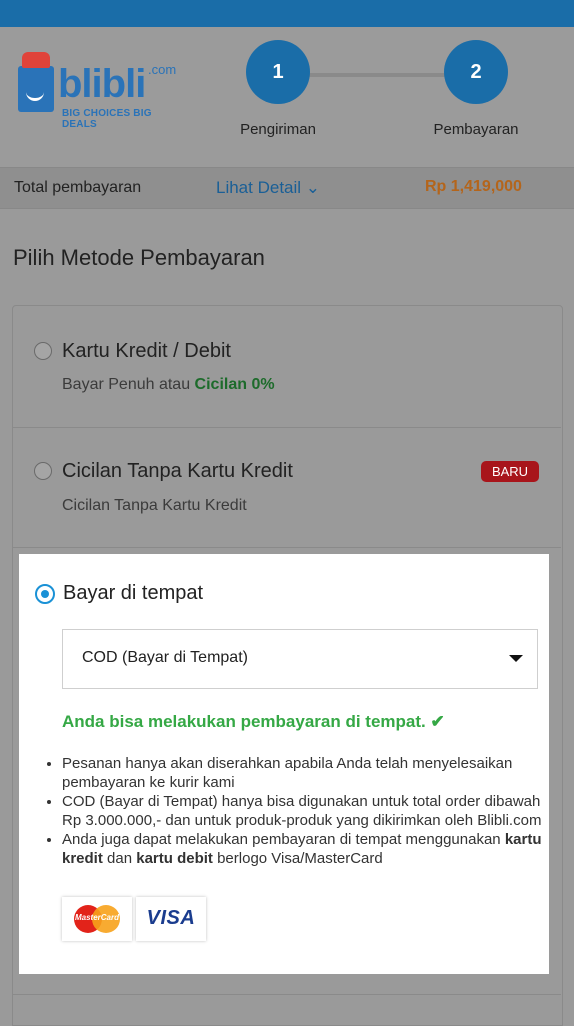 This screenshot has width=574, height=1026. I want to click on step-2-label: Pembayaran, so click(476, 129).